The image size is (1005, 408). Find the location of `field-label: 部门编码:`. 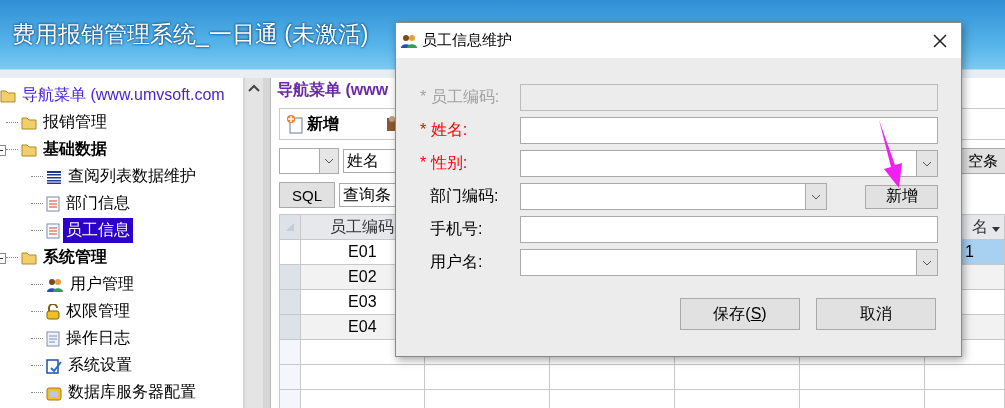

field-label: 部门编码: is located at coordinates (464, 196).